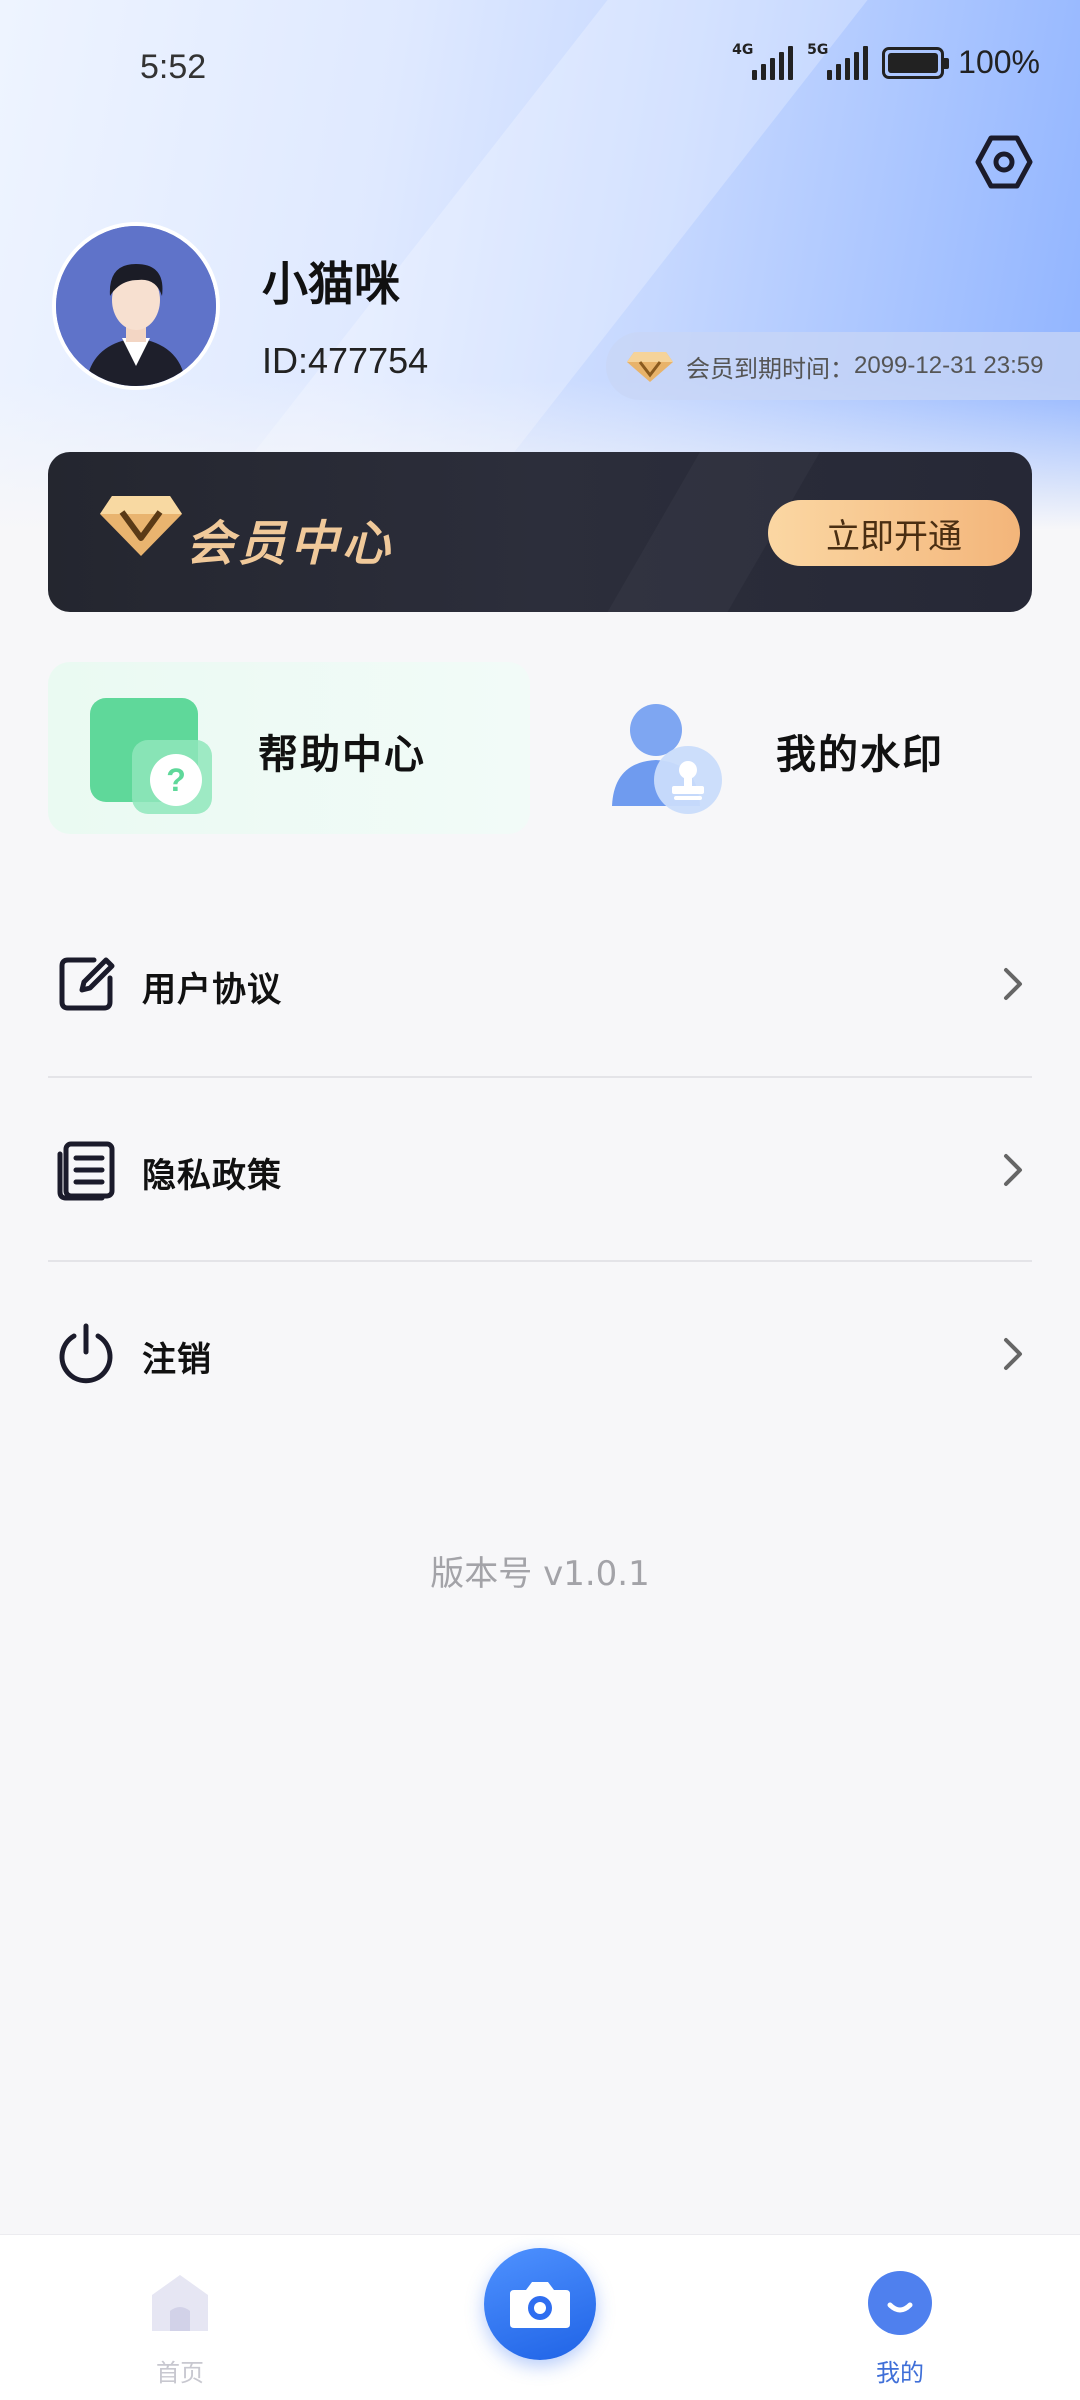 The image size is (1080, 2400). I want to click on battery-percent: 100%, so click(999, 62).